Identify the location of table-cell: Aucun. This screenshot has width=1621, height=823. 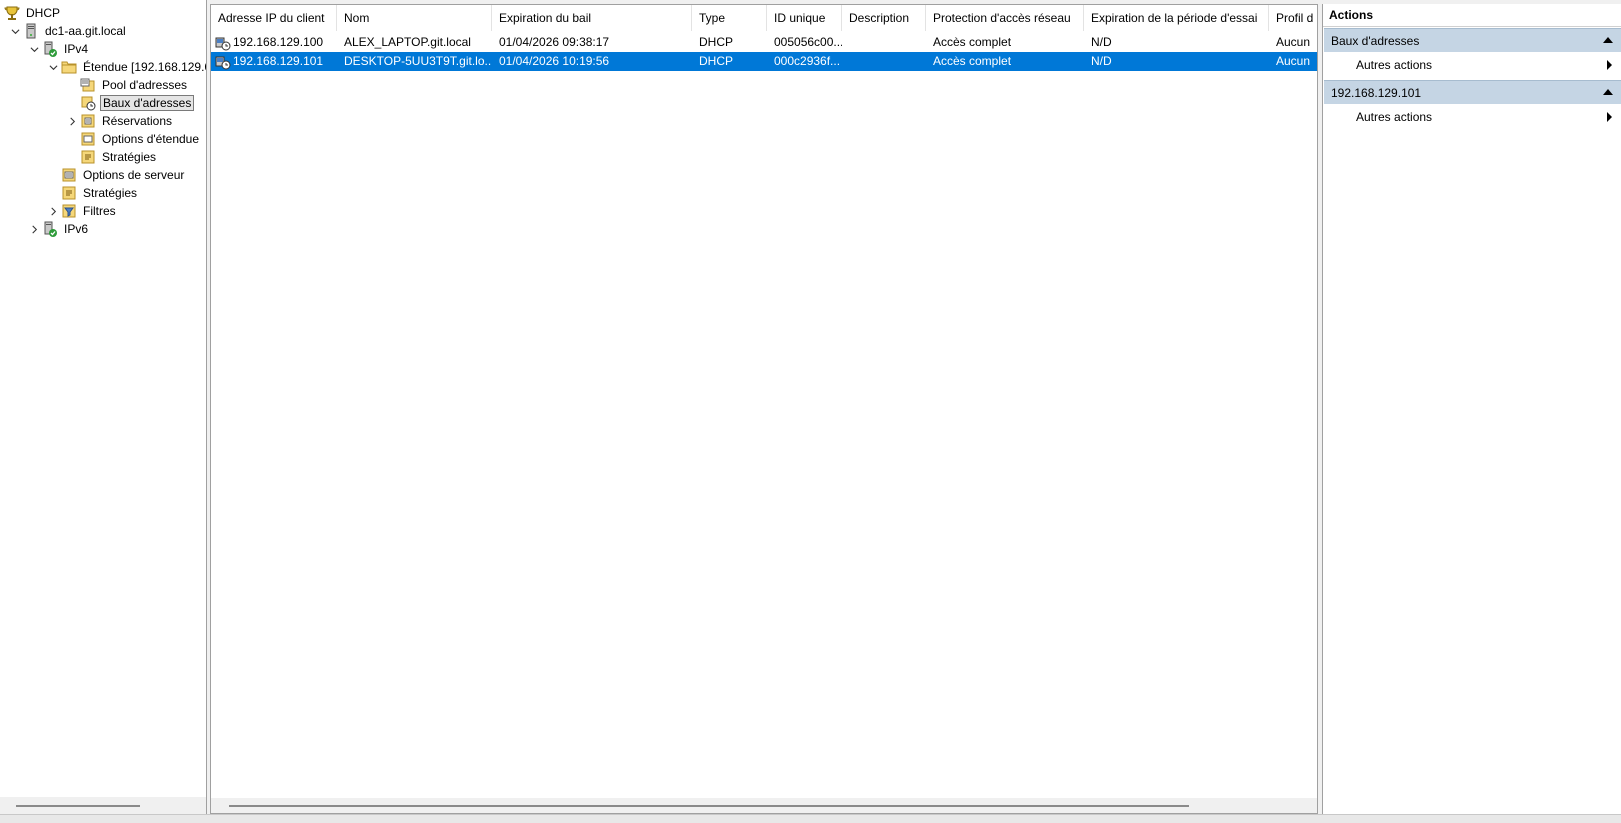
(1293, 61).